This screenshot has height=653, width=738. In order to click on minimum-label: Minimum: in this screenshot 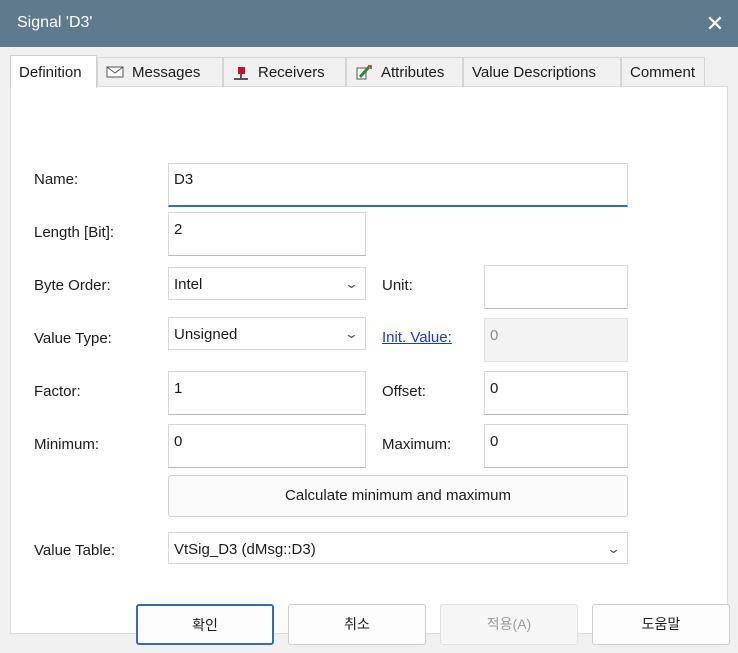, I will do `click(67, 444)`.